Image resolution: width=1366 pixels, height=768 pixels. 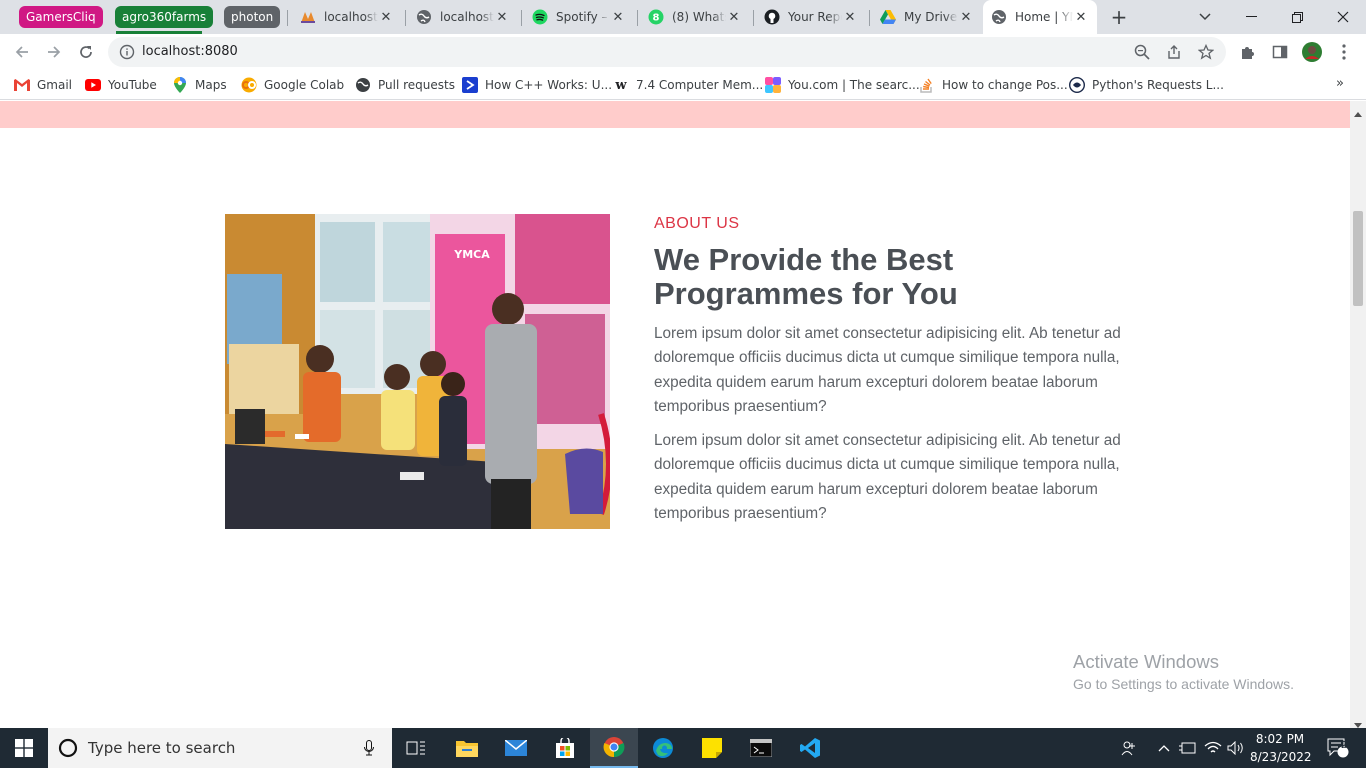 What do you see at coordinates (43, 85) in the screenshot?
I see `bookmark-gmail: Gmail` at bounding box center [43, 85].